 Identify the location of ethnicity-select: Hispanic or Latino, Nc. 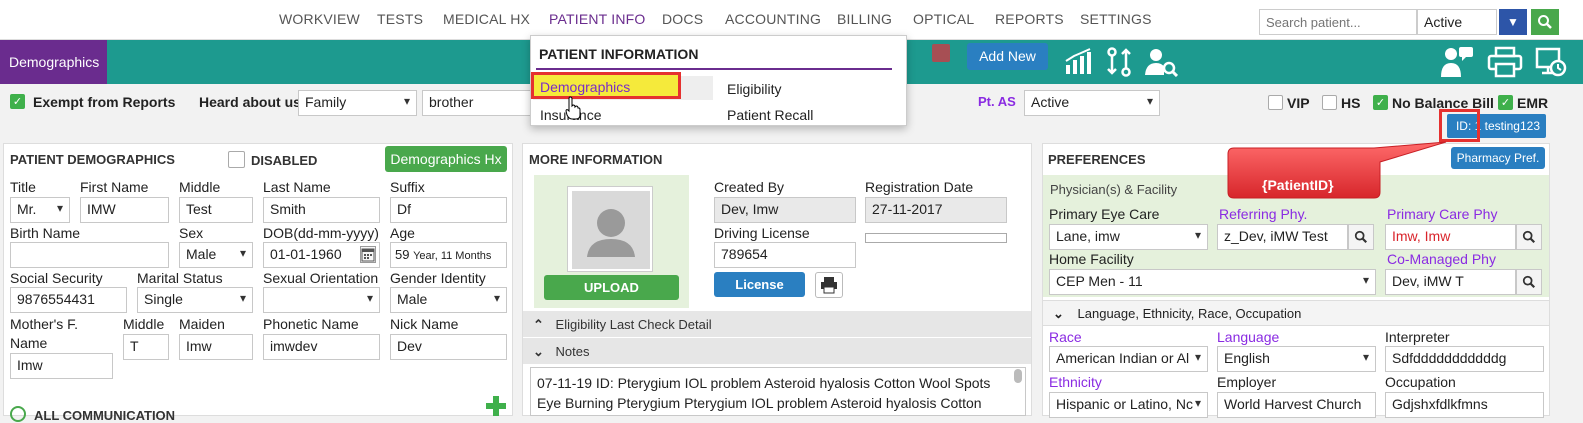
(1128, 405).